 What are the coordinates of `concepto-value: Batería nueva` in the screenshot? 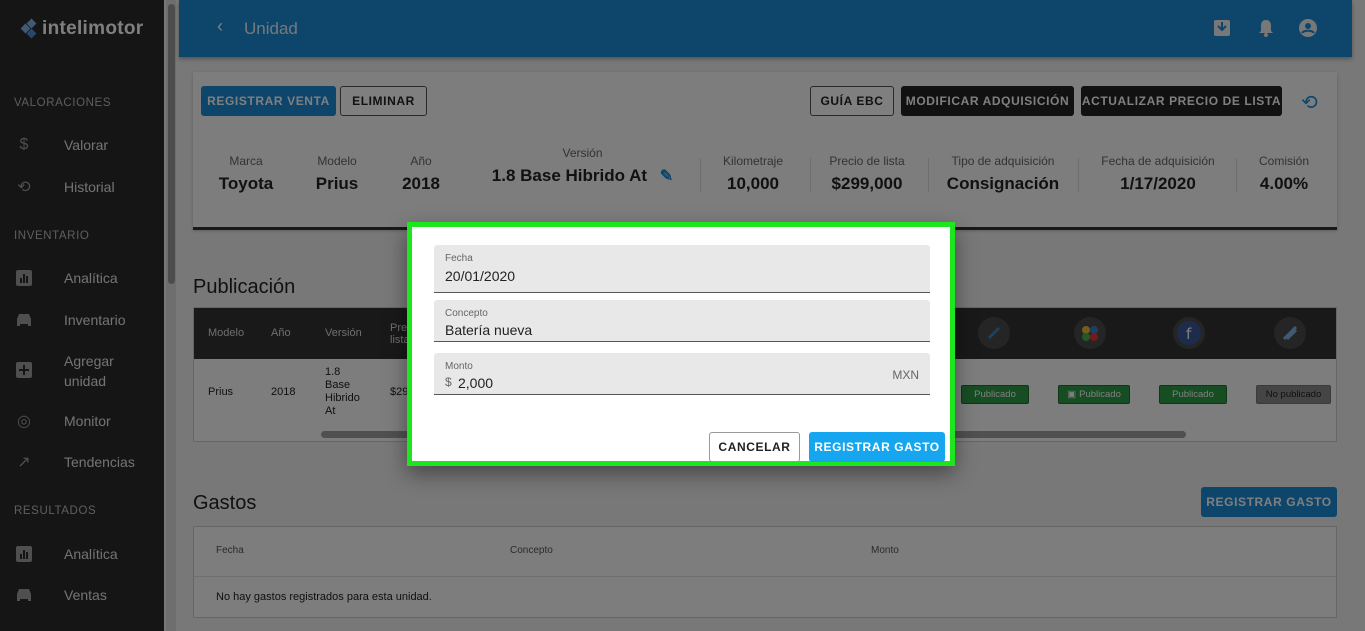 It's located at (489, 330).